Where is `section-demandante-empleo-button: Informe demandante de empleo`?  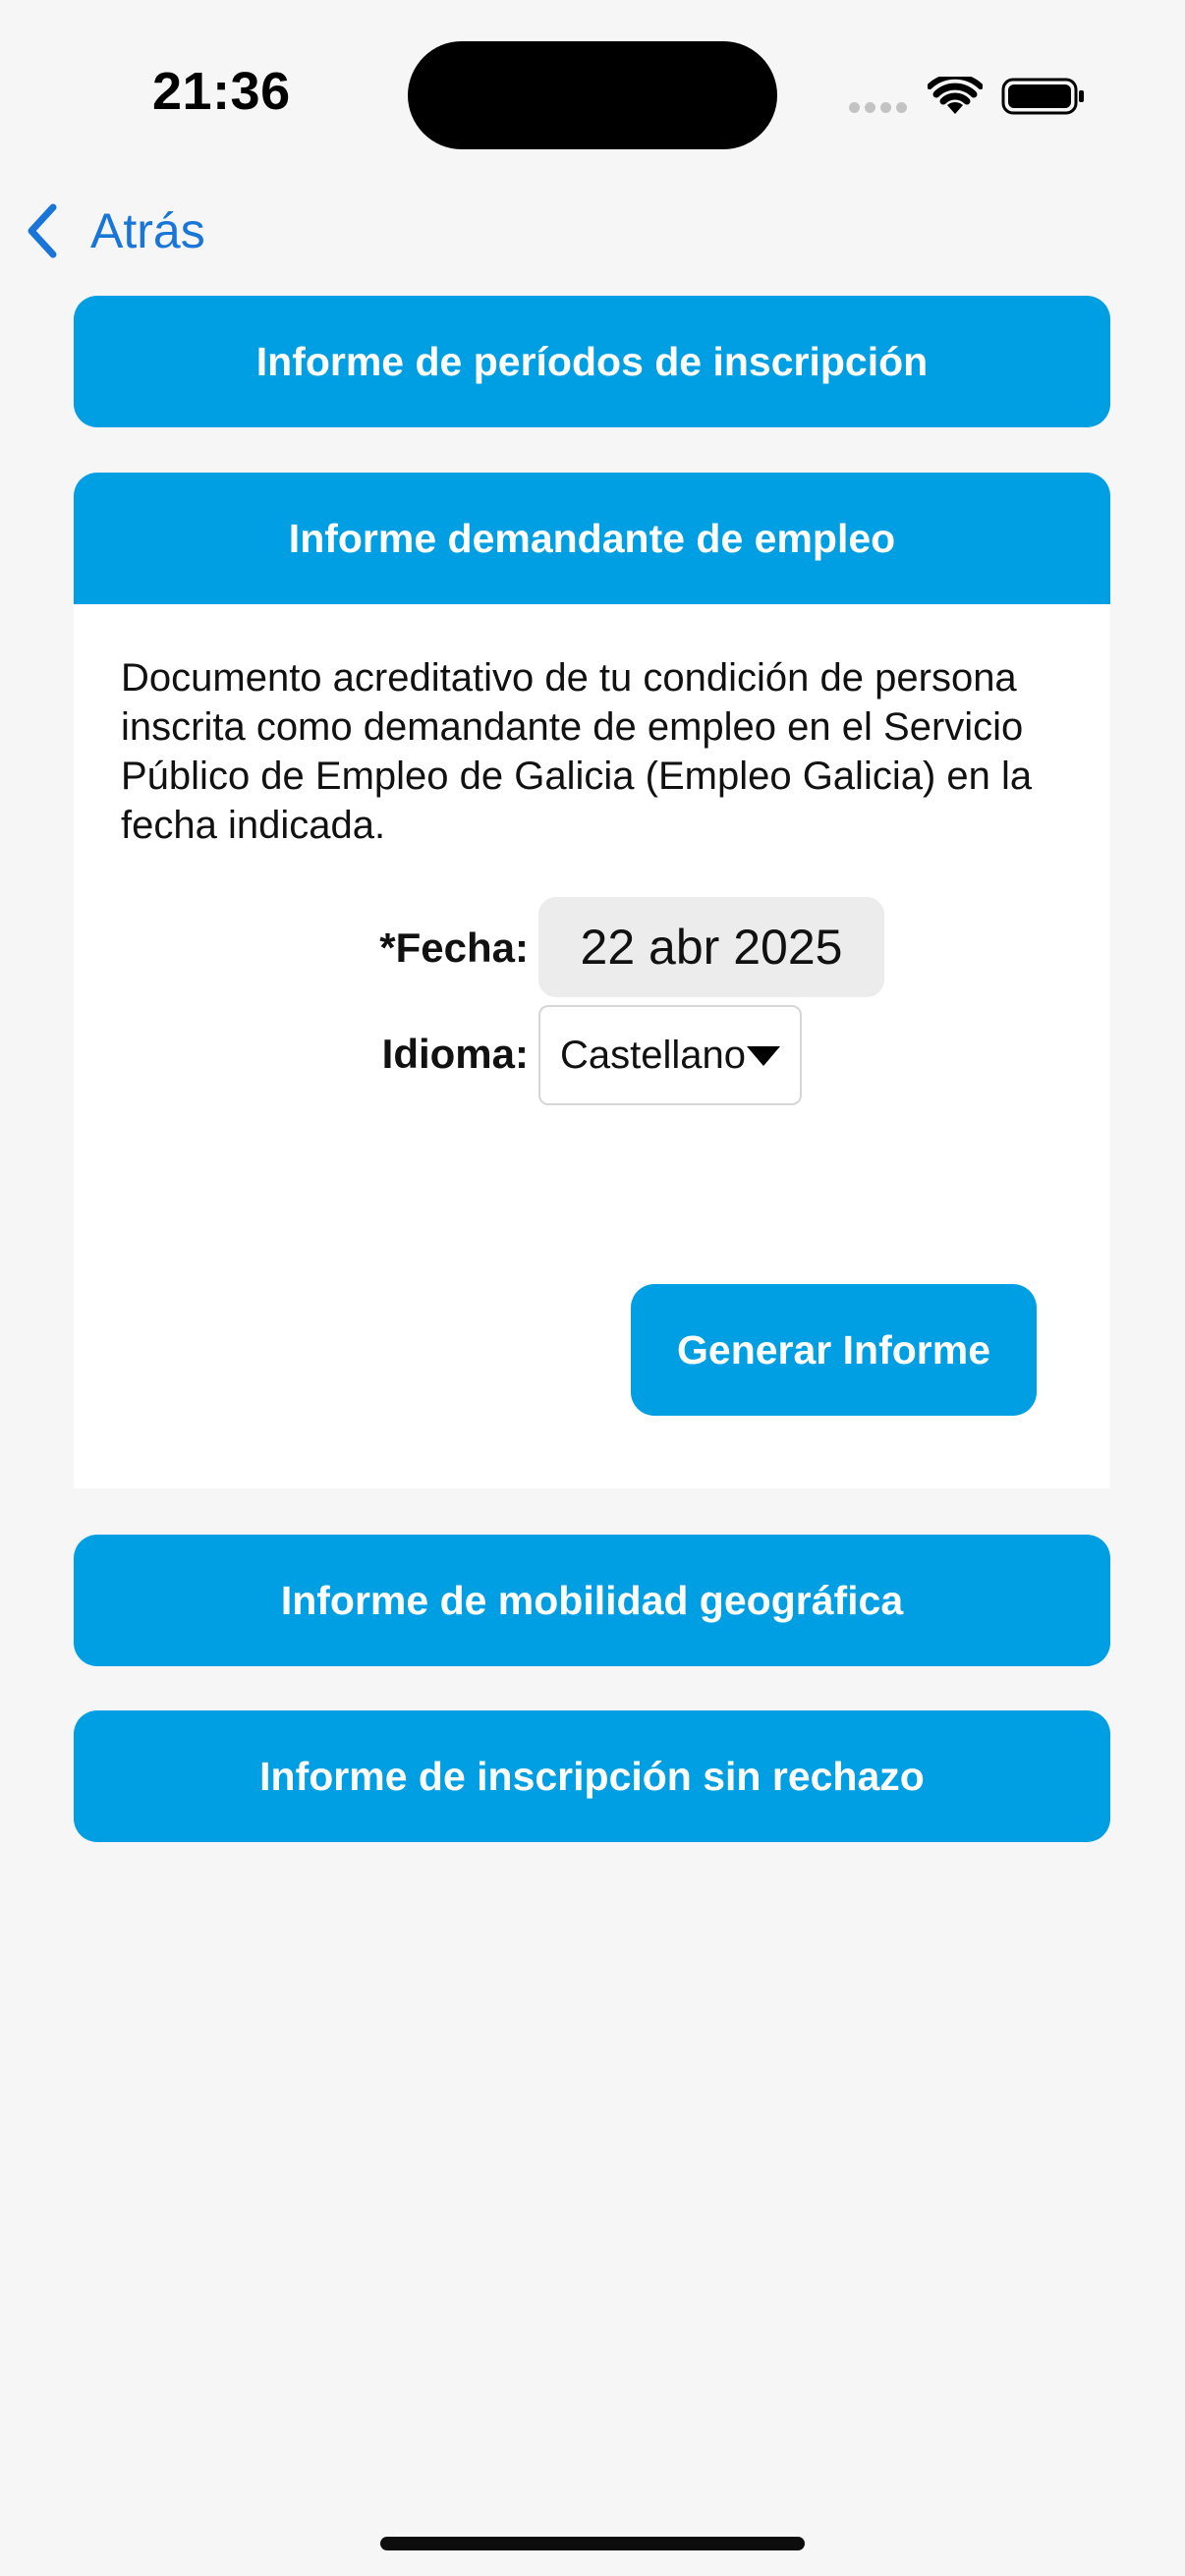 section-demandante-empleo-button: Informe demandante de empleo is located at coordinates (592, 538).